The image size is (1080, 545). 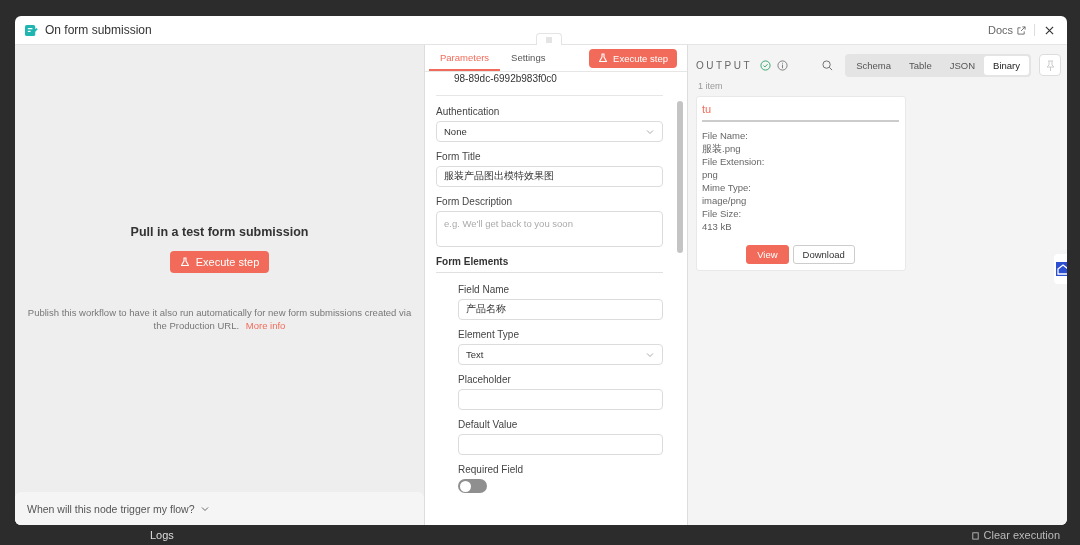 What do you see at coordinates (475, 201) in the screenshot?
I see `field-label: Form Description` at bounding box center [475, 201].